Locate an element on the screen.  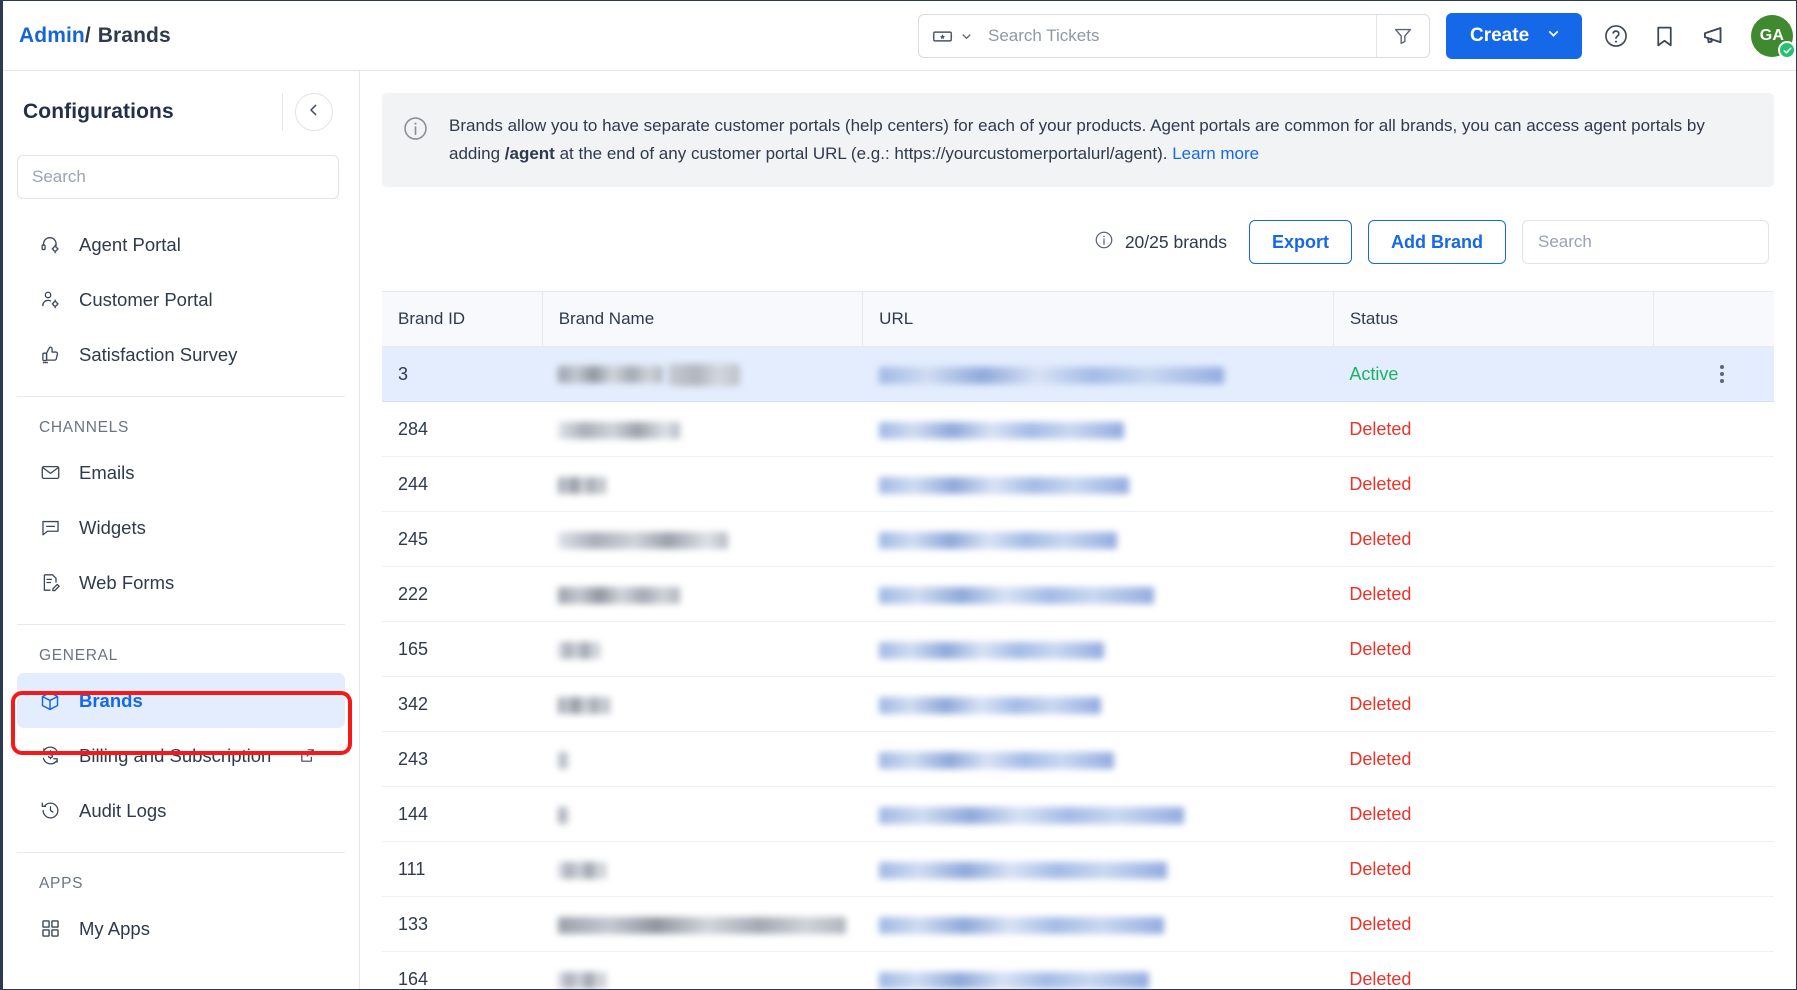
bookmark-icon is located at coordinates (1664, 36).